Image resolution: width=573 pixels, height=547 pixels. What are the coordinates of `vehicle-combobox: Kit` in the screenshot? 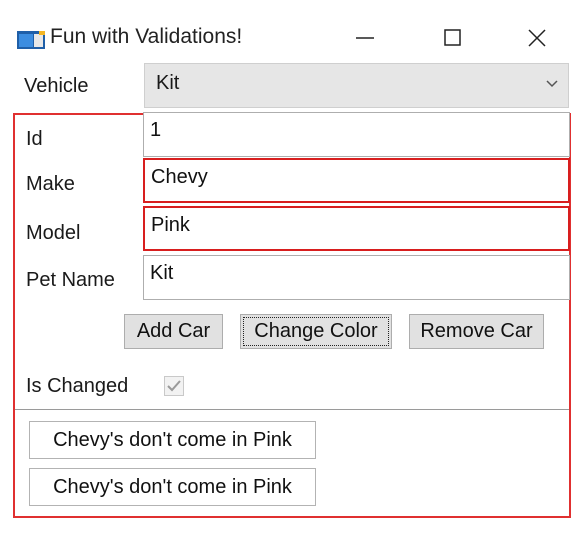 It's located at (356, 85).